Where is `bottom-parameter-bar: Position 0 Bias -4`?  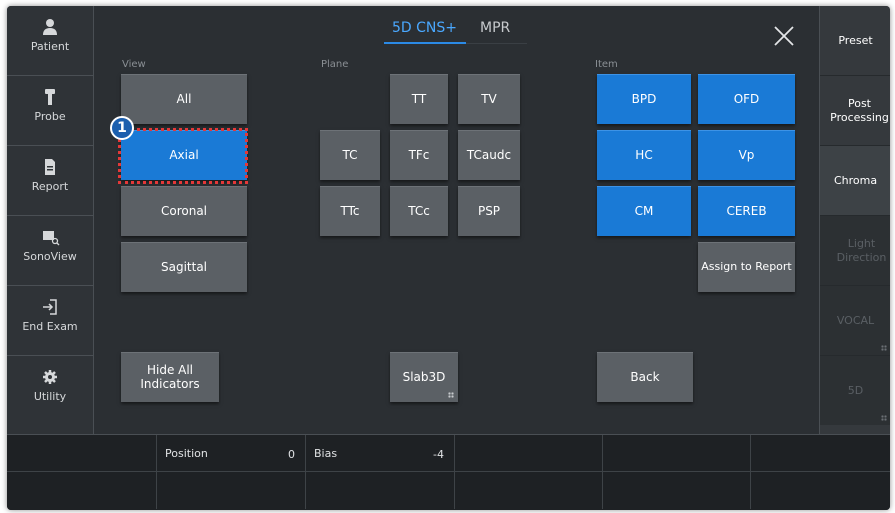
bottom-parameter-bar: Position 0 Bias -4 is located at coordinates (448, 472).